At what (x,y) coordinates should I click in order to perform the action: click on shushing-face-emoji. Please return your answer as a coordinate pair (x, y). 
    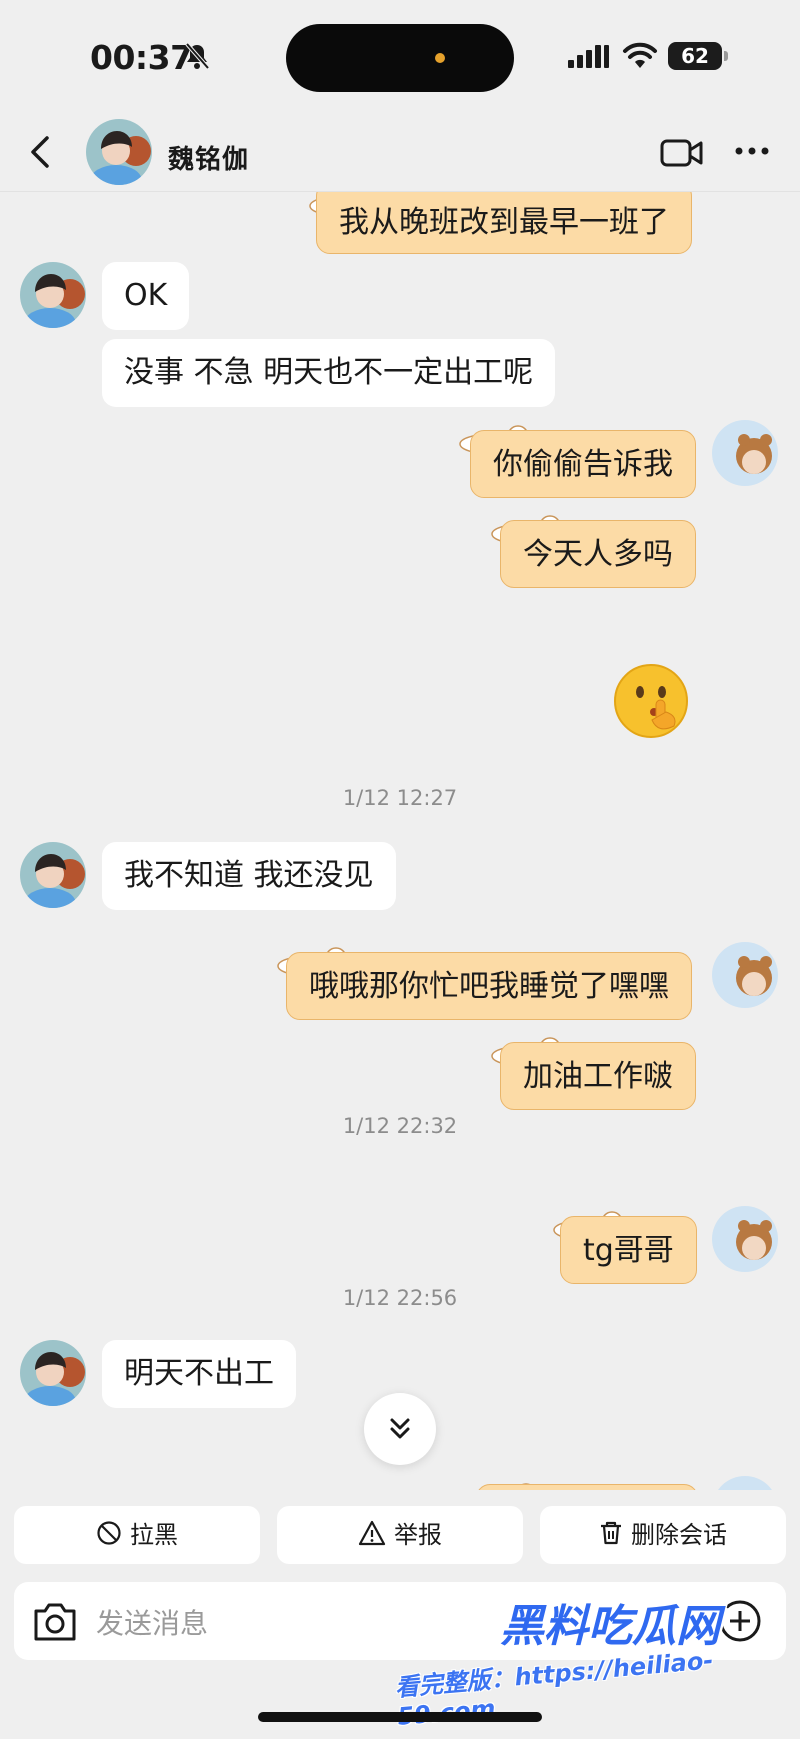
    Looking at the image, I should click on (651, 701).